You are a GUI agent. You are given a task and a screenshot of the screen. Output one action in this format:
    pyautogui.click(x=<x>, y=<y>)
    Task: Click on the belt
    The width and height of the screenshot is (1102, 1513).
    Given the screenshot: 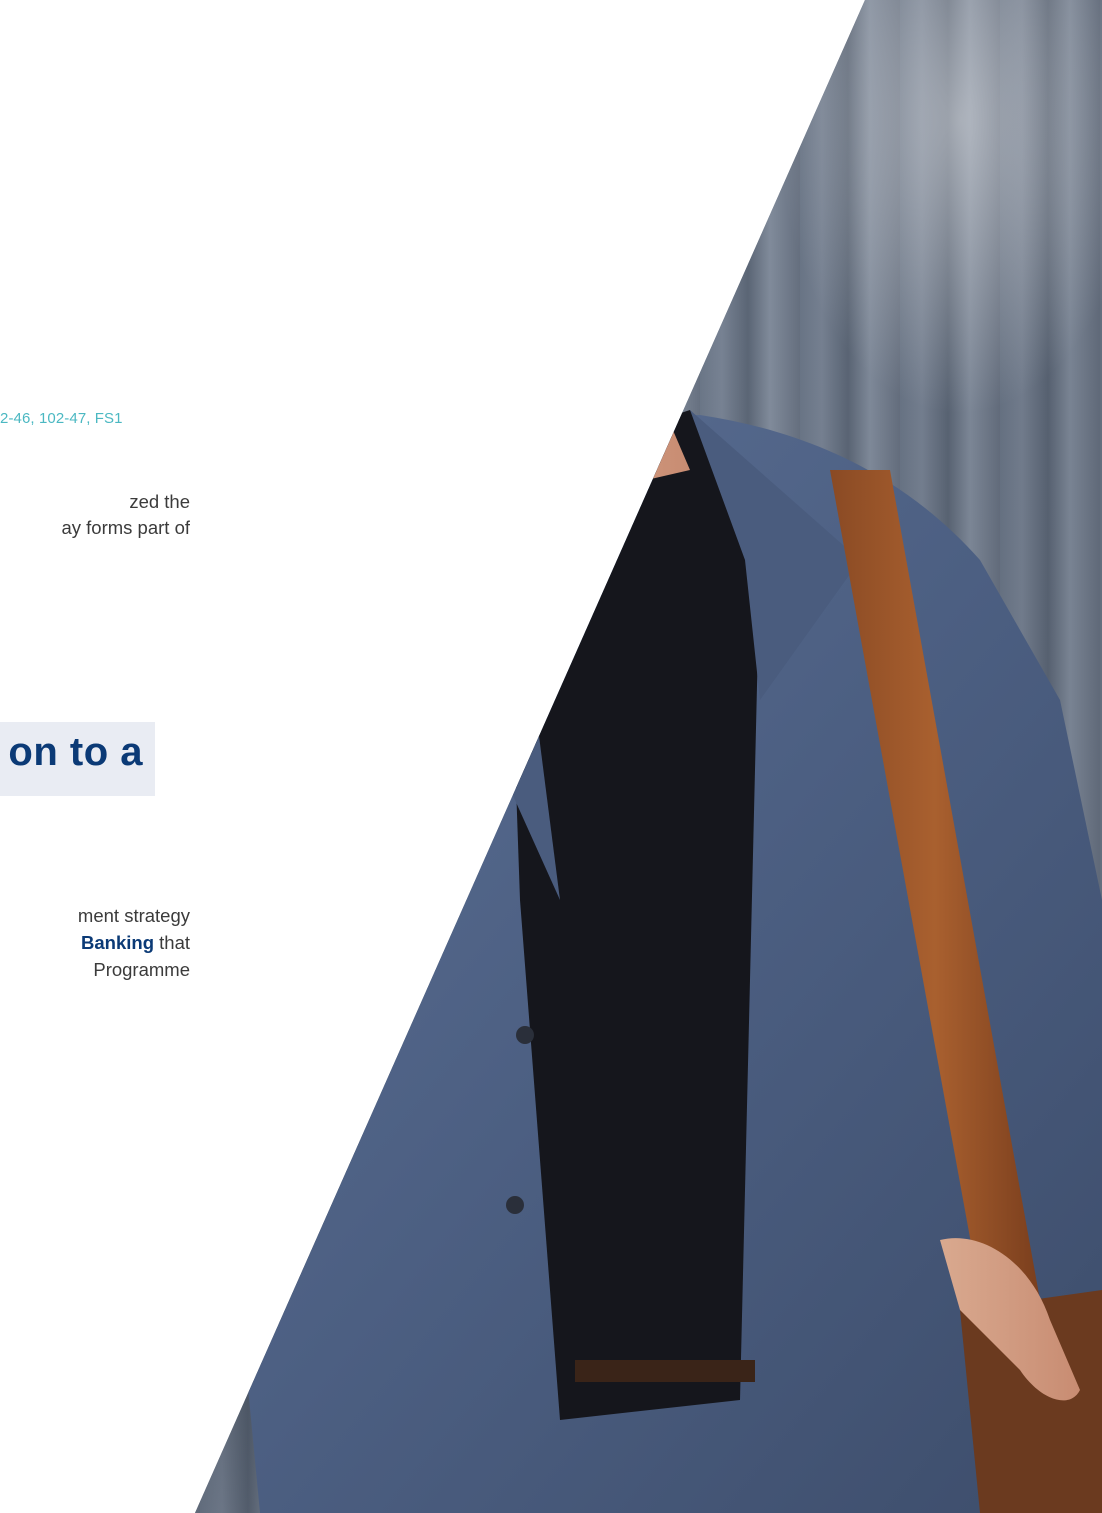 What is the action you would take?
    pyautogui.click(x=665, y=1371)
    